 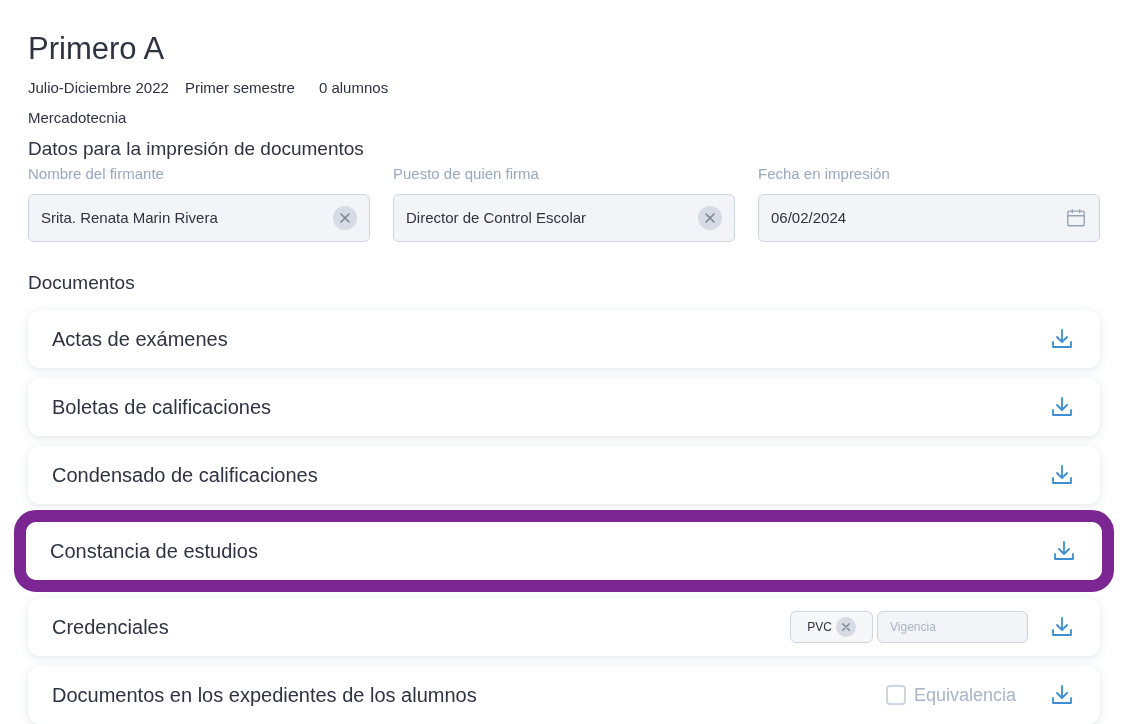 What do you see at coordinates (564, 695) in the screenshot?
I see `document-row: Documentos en los expedientes de los alumnos Equivalencia` at bounding box center [564, 695].